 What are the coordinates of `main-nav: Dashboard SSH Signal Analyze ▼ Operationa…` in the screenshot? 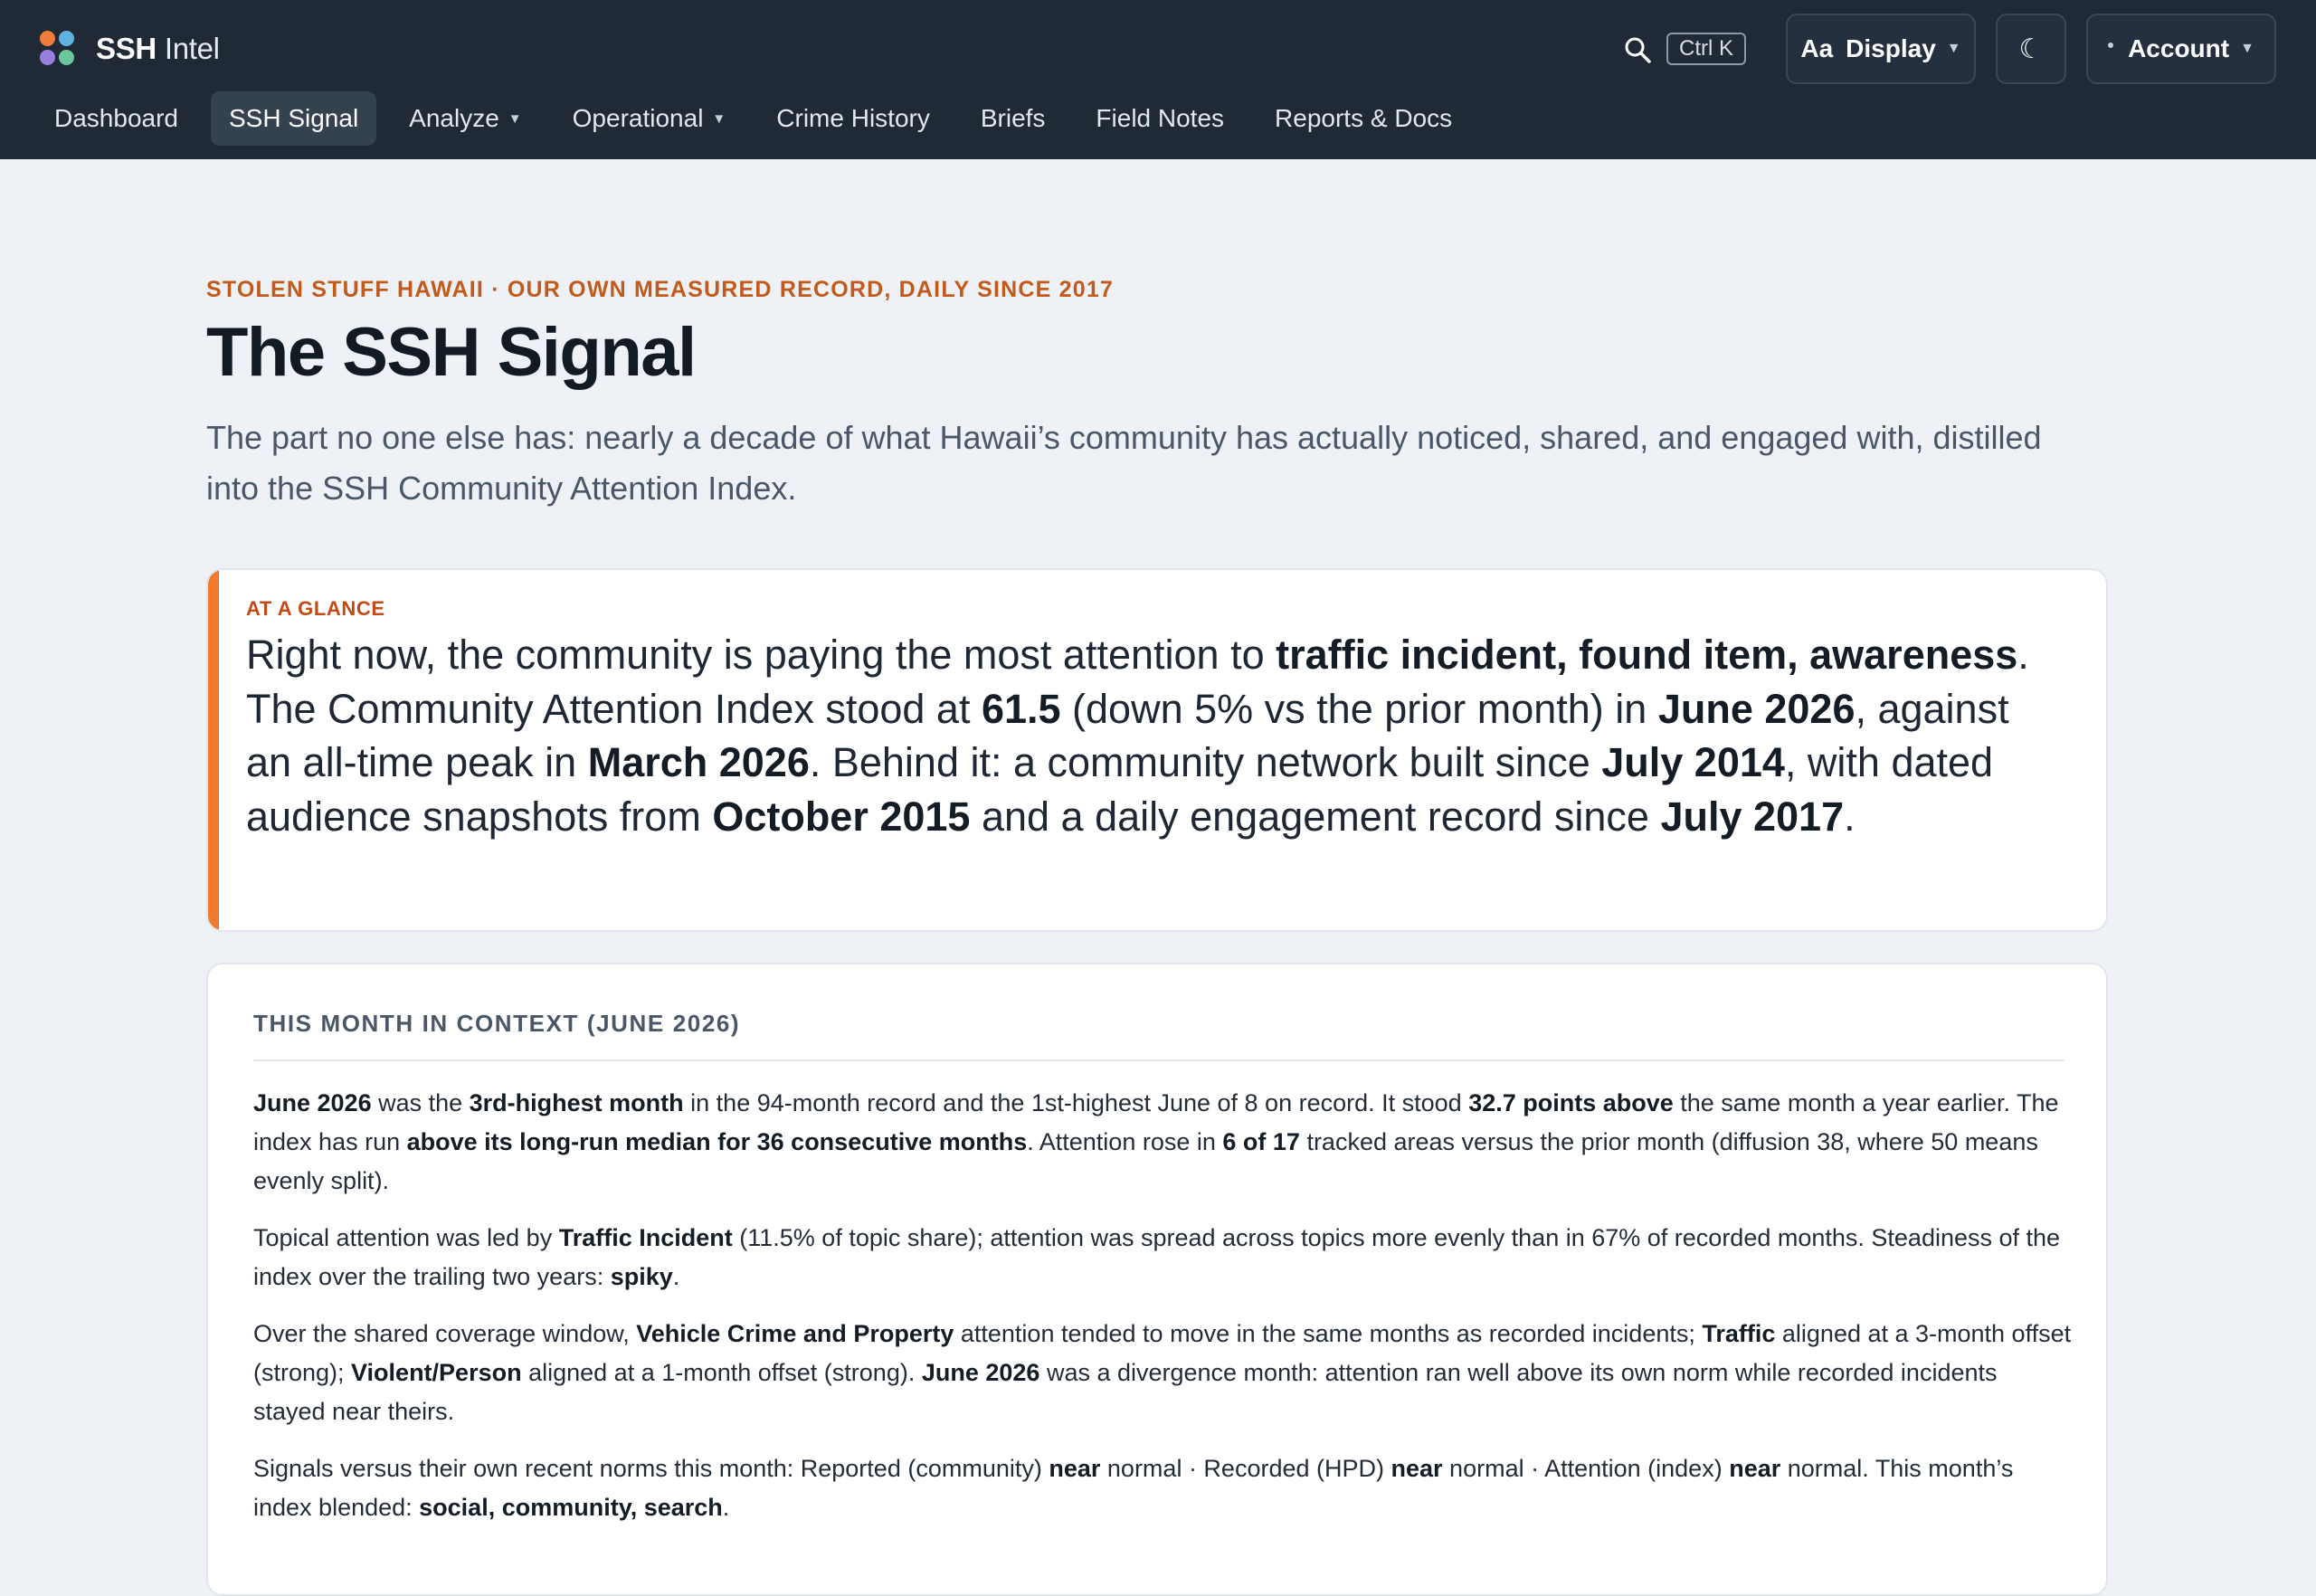 It's located at (760, 119).